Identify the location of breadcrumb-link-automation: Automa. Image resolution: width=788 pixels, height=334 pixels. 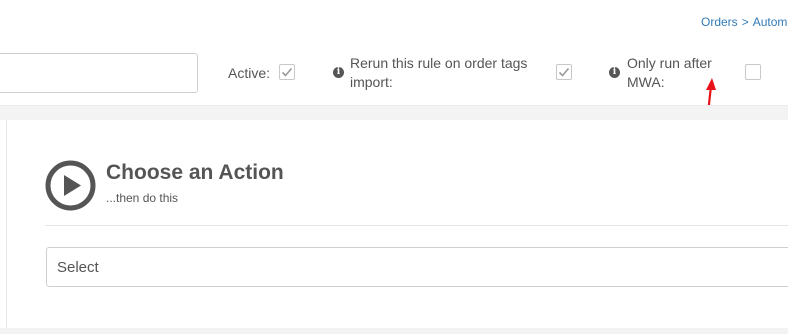
(770, 22).